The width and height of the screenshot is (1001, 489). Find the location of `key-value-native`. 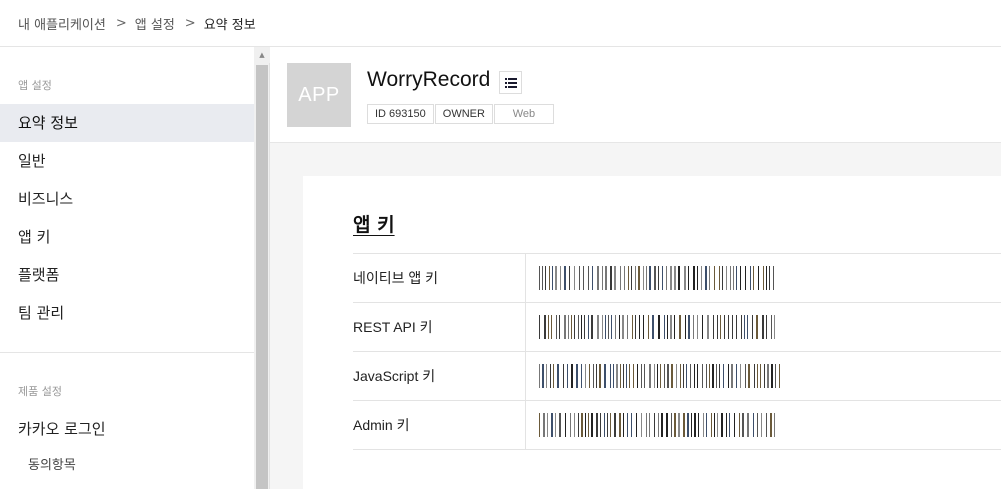

key-value-native is located at coordinates (763, 278).